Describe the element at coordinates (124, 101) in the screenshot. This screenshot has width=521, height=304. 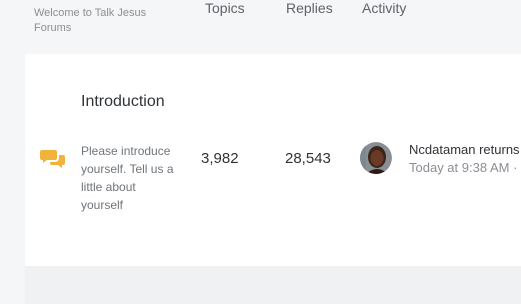
I see `forum-title-link: Introduction` at that location.